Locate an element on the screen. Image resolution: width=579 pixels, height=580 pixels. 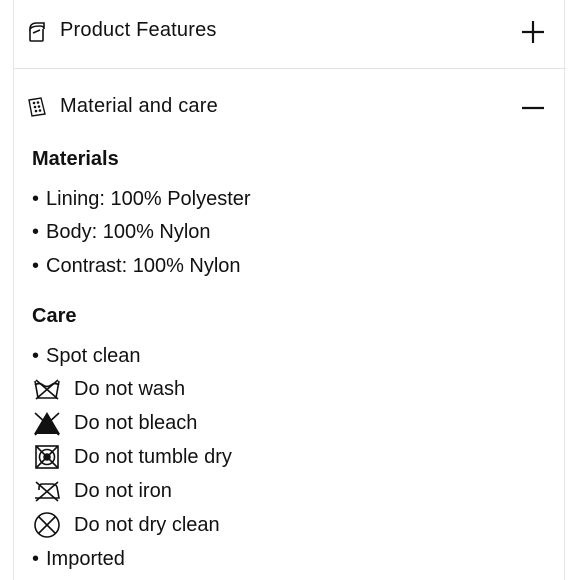
list-item: Do not wash is located at coordinates (108, 389).